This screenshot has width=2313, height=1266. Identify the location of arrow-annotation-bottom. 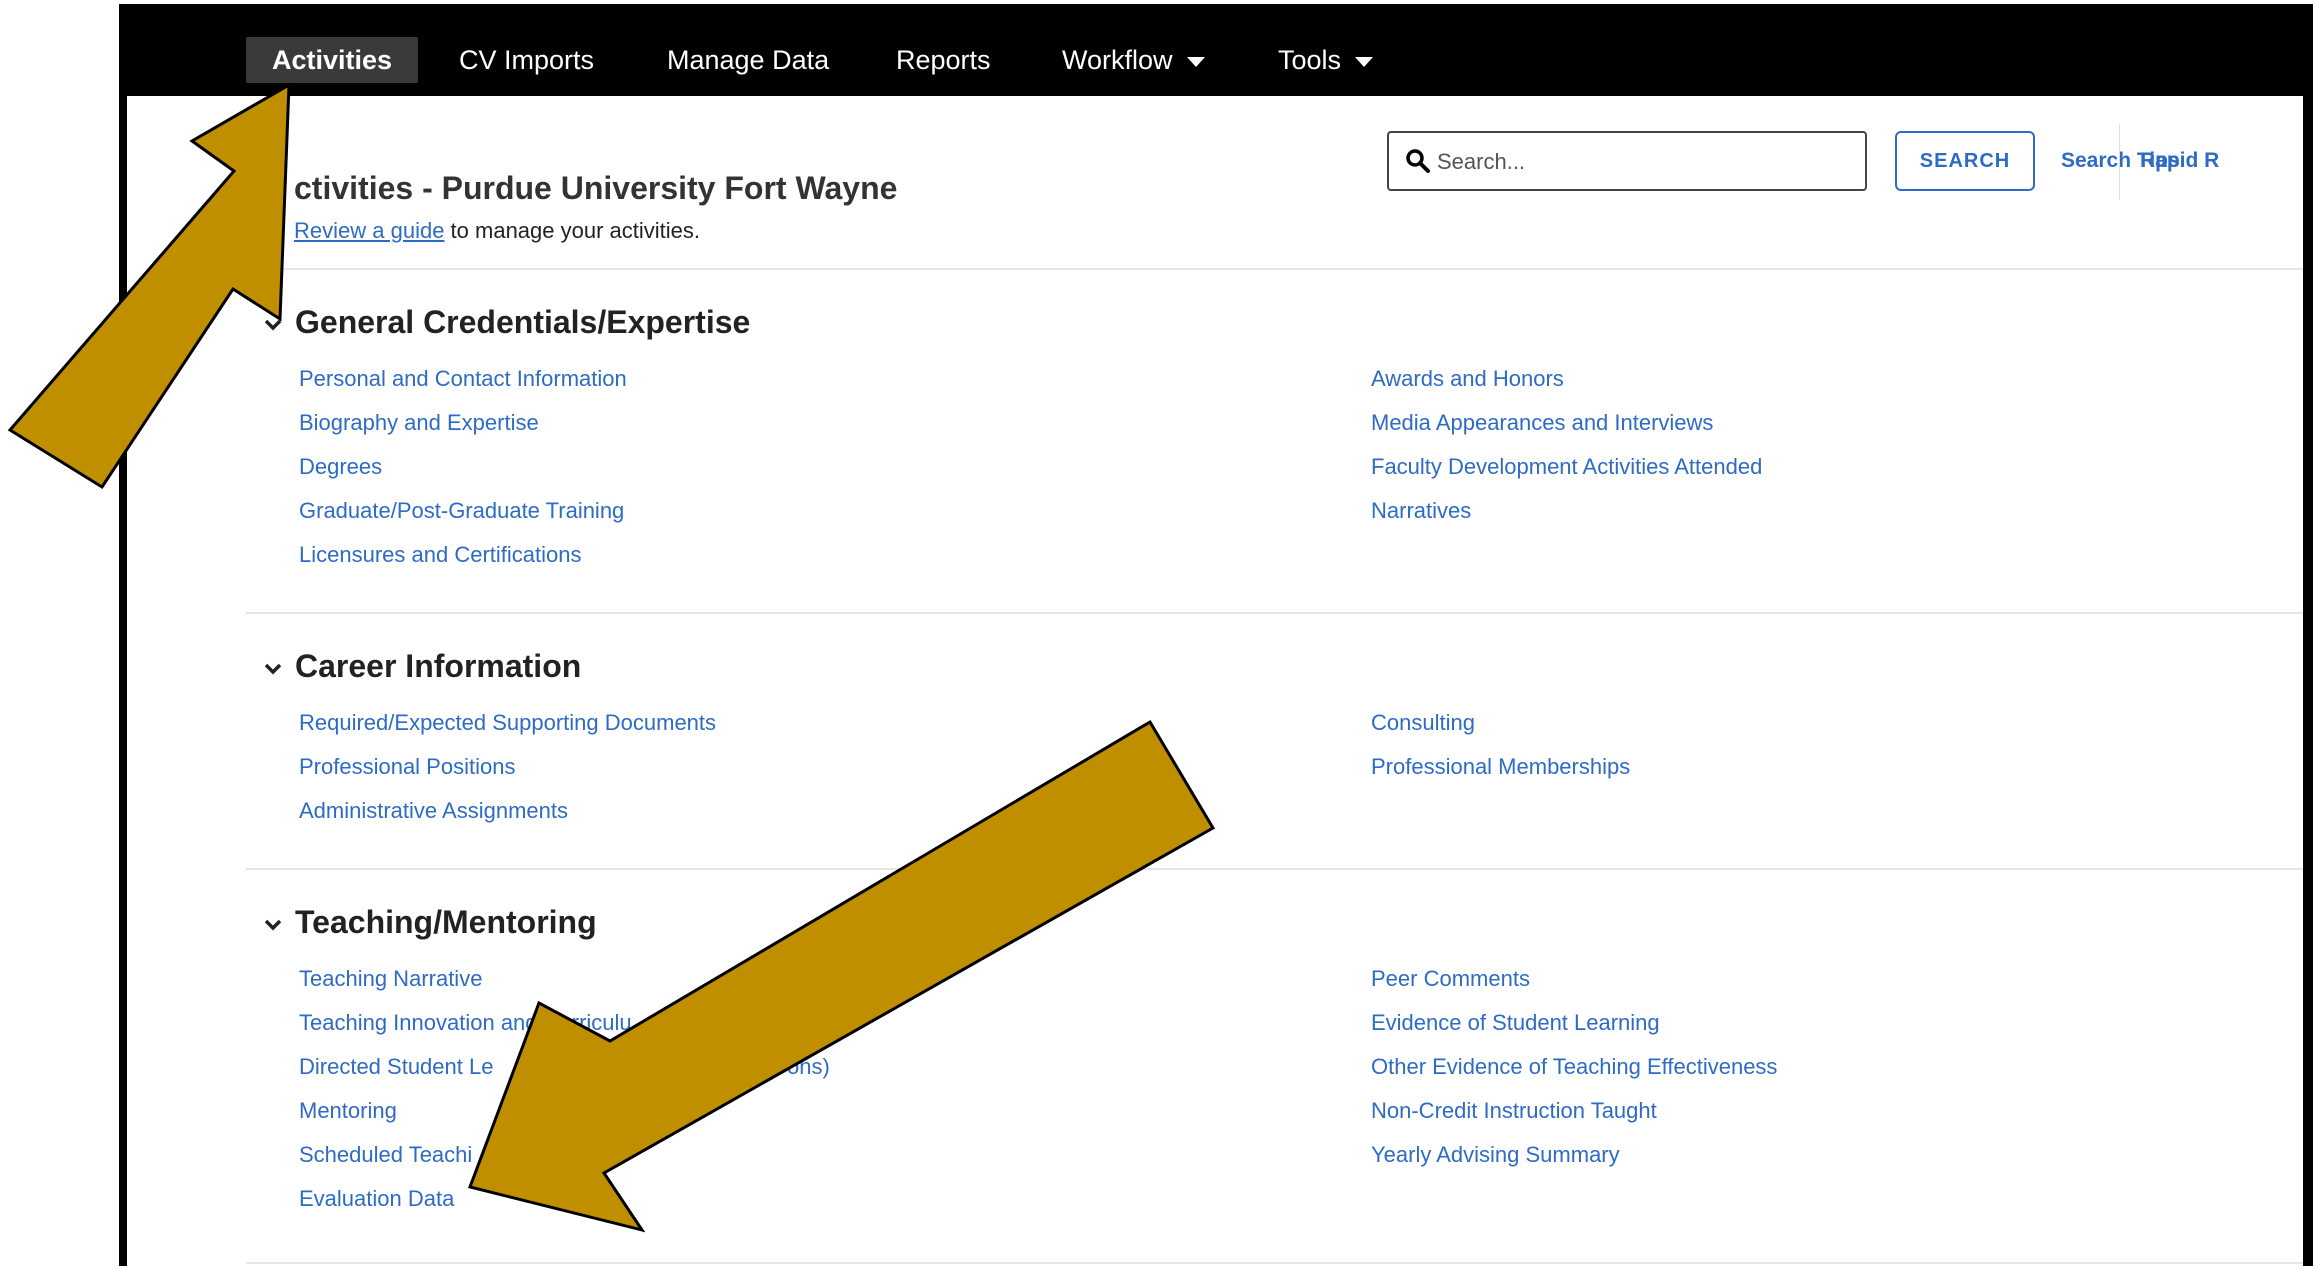
(842, 976).